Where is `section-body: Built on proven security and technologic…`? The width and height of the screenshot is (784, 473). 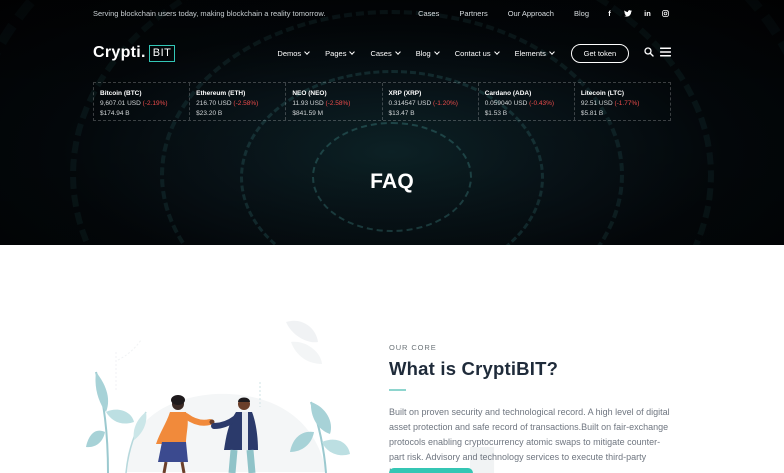
section-body: Built on proven security and technologic… is located at coordinates (529, 440).